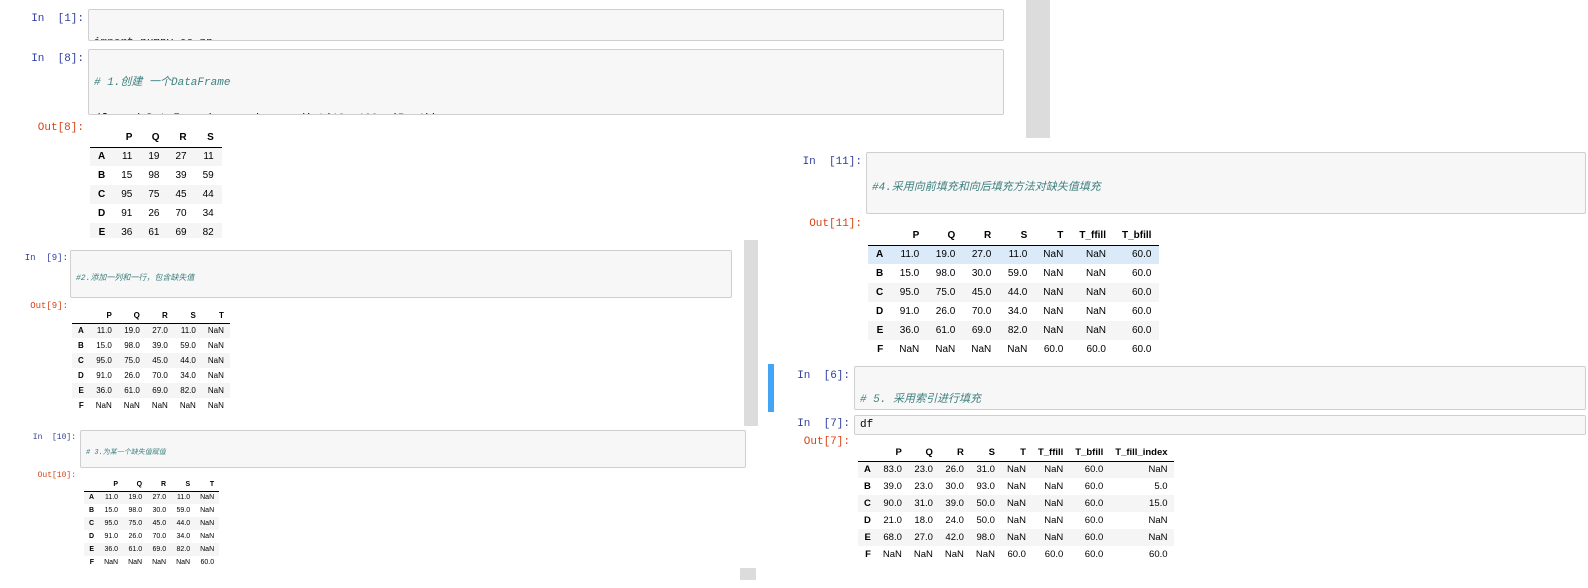  Describe the element at coordinates (183, 485) in the screenshot. I see `column-header: S` at that location.